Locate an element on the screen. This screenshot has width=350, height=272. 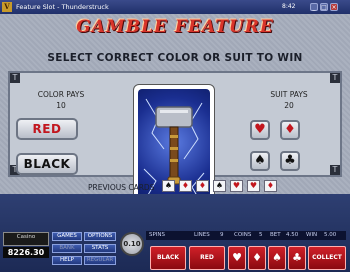
red-gamble-button: RED is located at coordinates (207, 258).